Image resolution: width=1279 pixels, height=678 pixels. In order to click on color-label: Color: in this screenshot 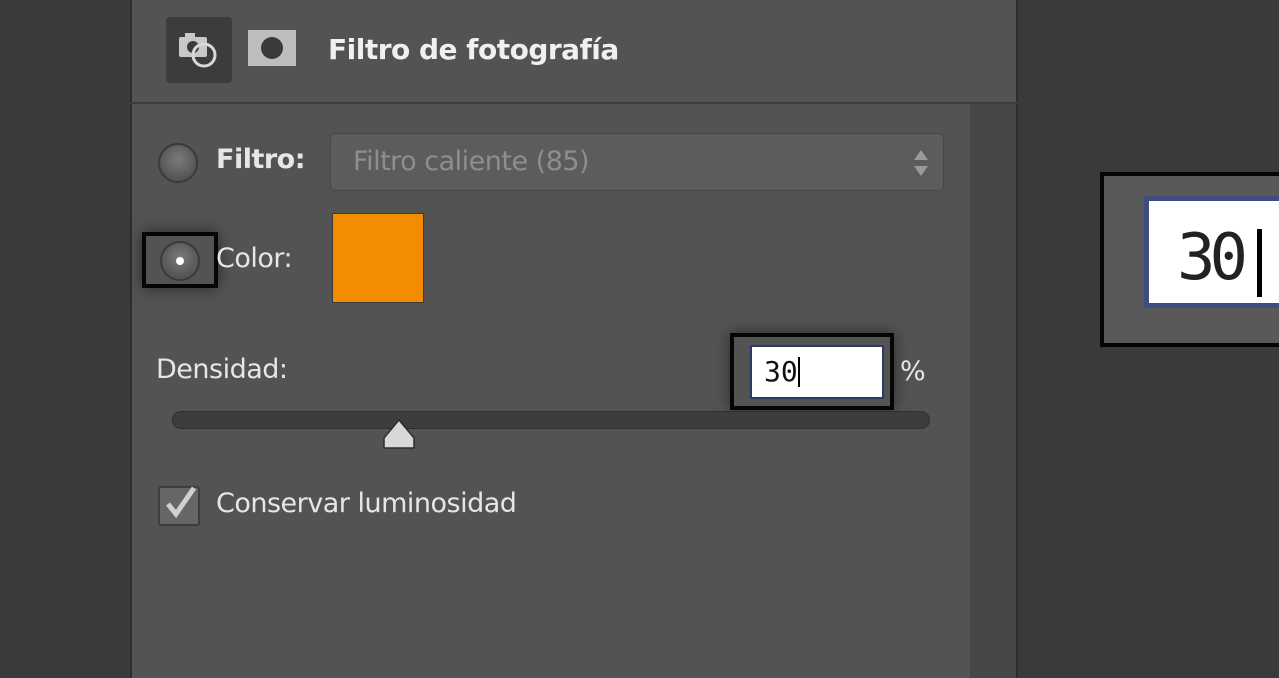, I will do `click(254, 258)`.